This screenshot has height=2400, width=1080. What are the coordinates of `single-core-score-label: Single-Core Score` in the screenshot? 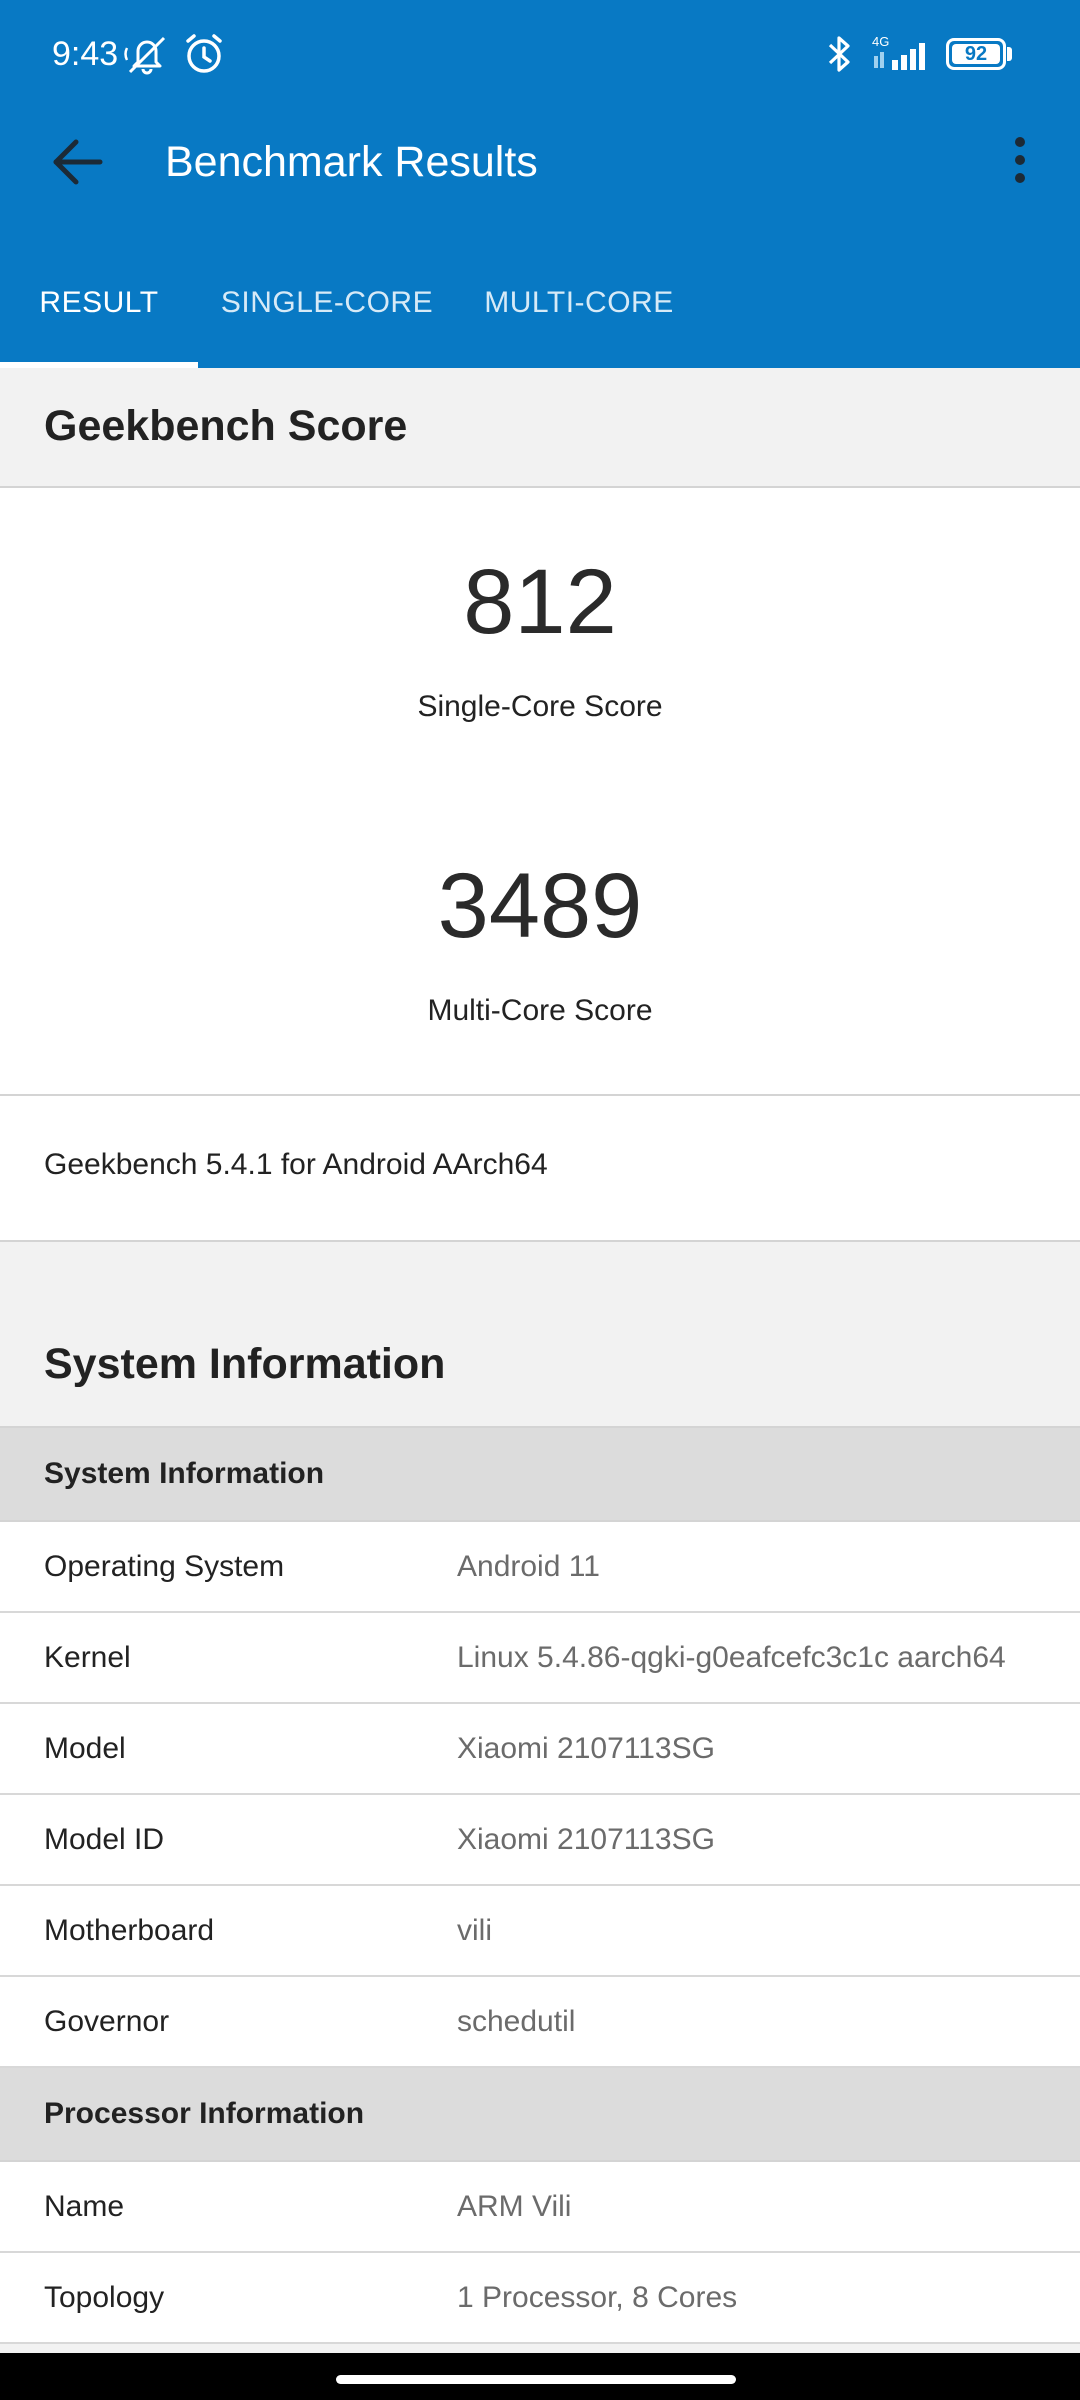 It's located at (540, 706).